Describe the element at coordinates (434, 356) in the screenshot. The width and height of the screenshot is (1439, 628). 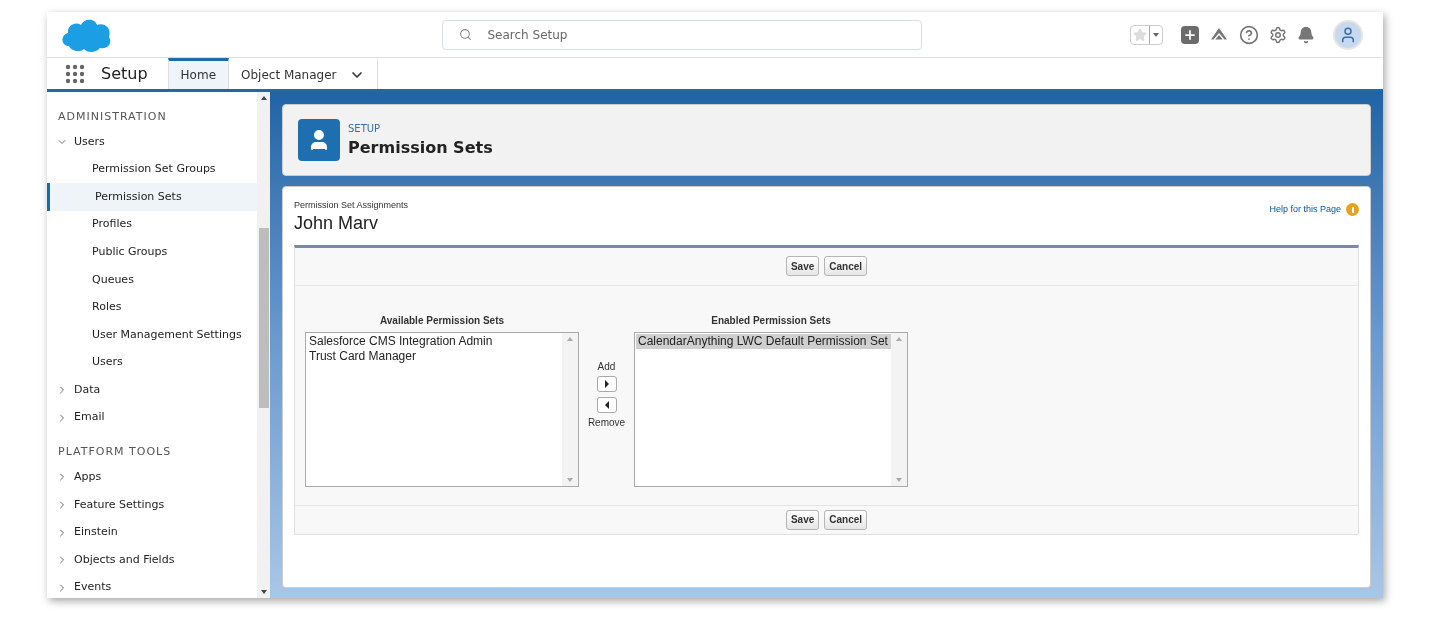
I see `listbox-option: Trust Card Manager` at that location.